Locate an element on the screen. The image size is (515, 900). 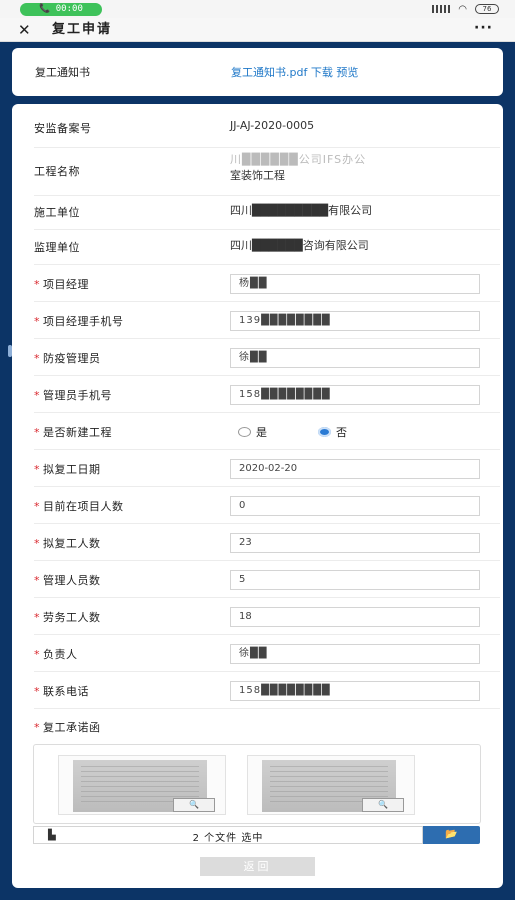
back-button: 返回 is located at coordinates (257, 866).